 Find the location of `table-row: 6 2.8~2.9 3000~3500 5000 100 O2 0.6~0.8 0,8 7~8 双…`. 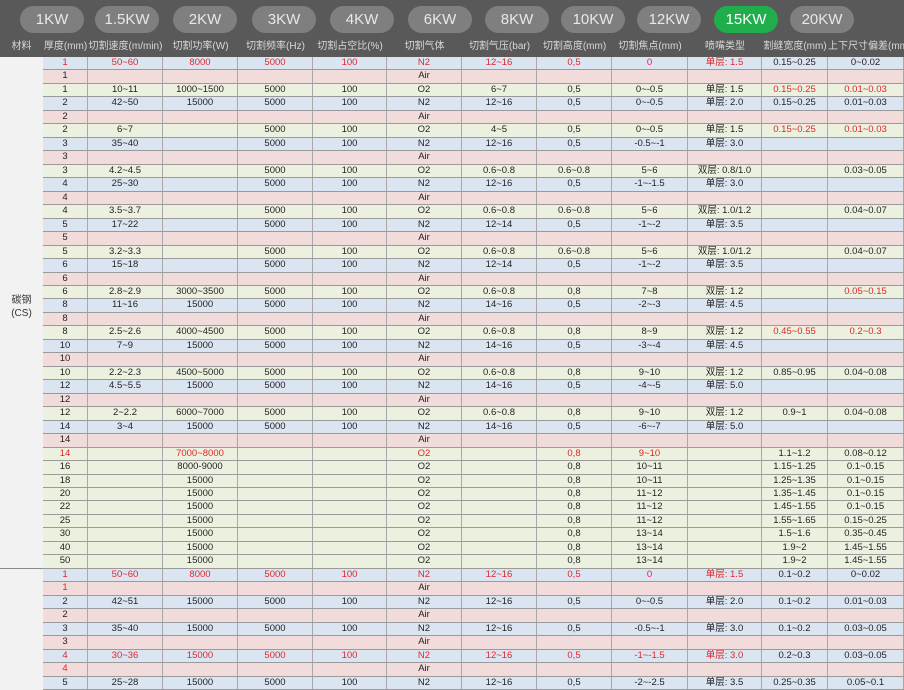

table-row: 6 2.8~2.9 3000~3500 5000 100 O2 0.6~0.8 0,8 7~8 双… is located at coordinates (473, 292).